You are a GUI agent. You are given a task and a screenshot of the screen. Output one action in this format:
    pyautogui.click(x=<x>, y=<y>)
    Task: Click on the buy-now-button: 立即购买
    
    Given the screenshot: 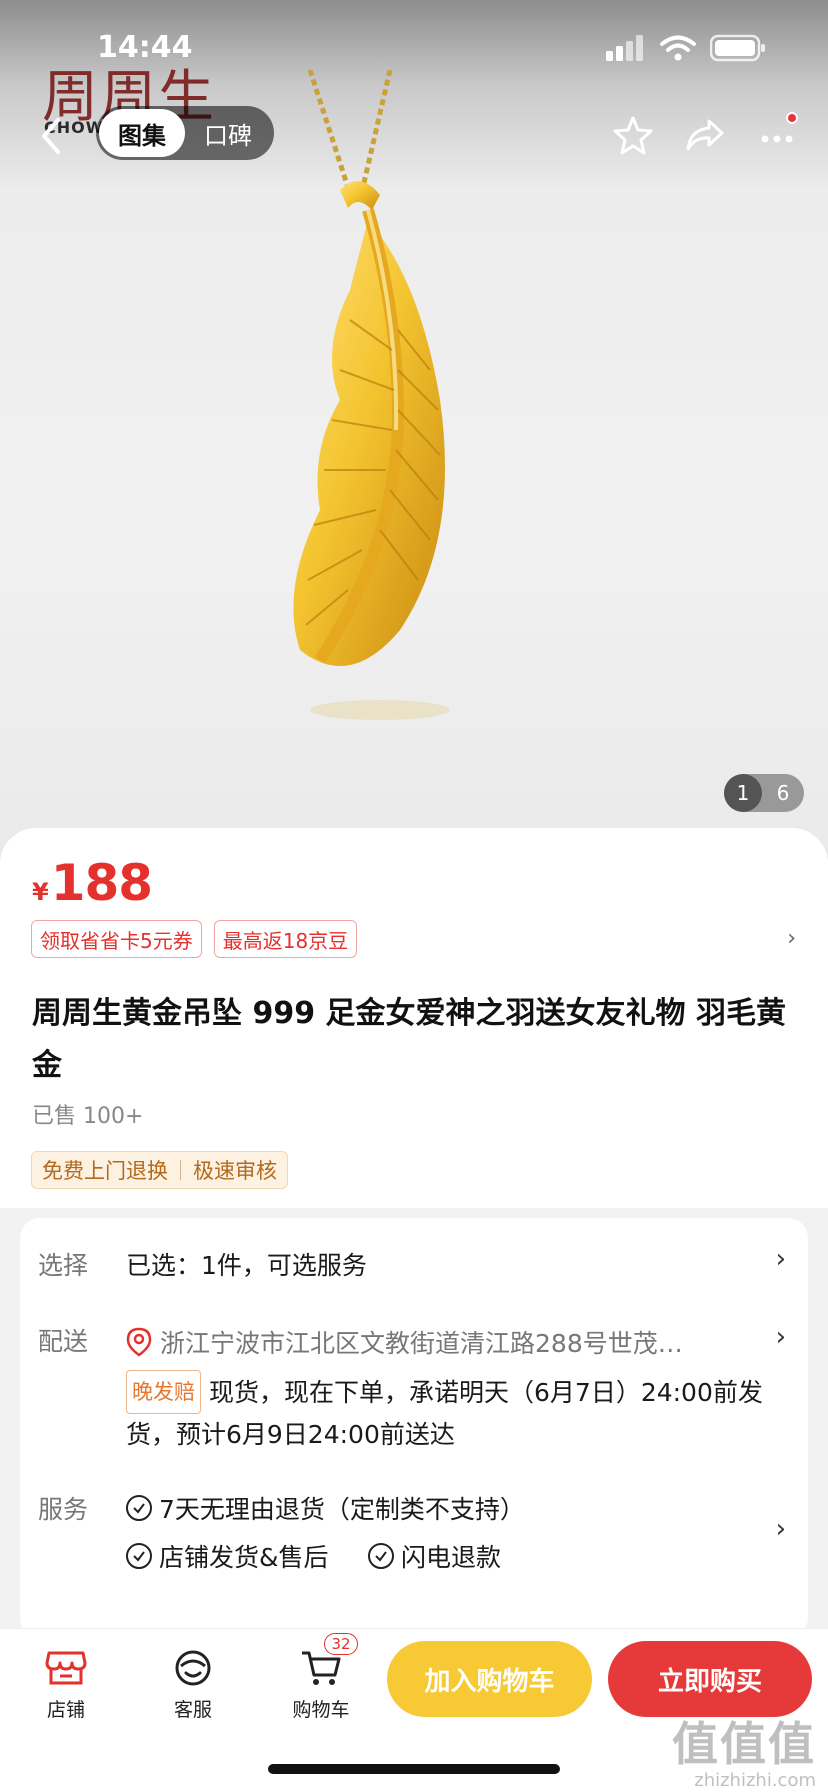 What is the action you would take?
    pyautogui.click(x=710, y=1679)
    